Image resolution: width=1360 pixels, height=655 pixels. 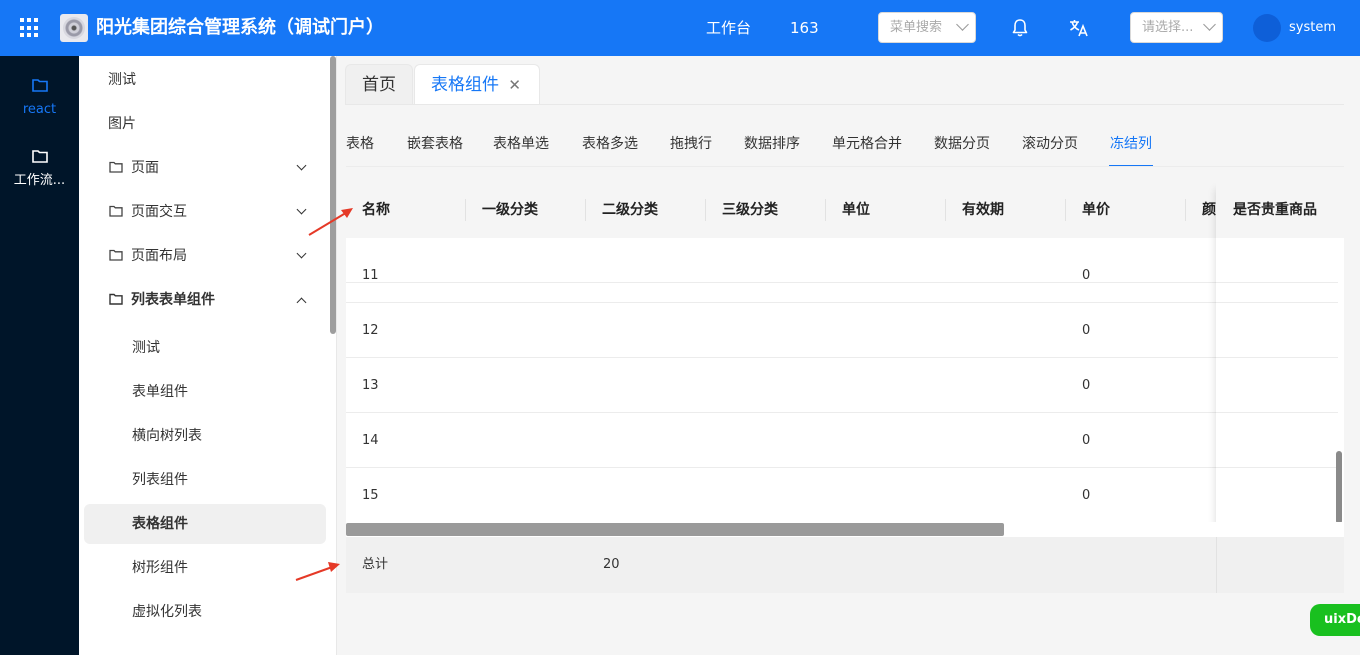 What do you see at coordinates (205, 524) in the screenshot?
I see `sidebar-subitem-table: 表格组件` at bounding box center [205, 524].